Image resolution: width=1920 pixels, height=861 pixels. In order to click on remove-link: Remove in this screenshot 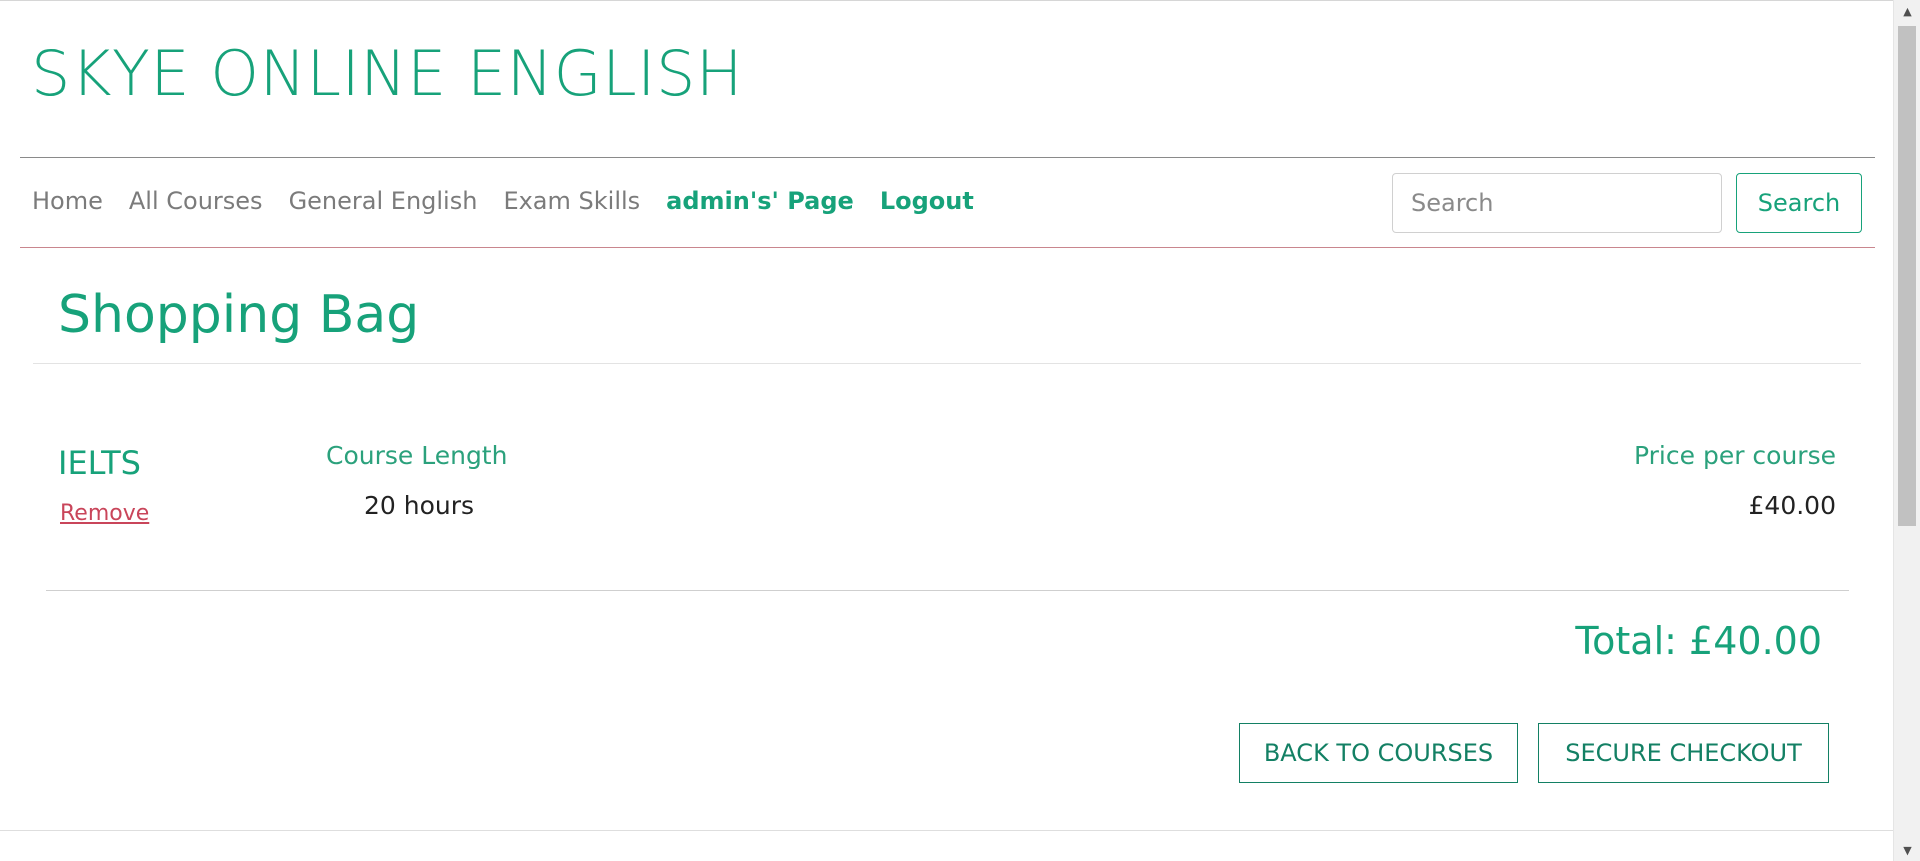, I will do `click(104, 513)`.